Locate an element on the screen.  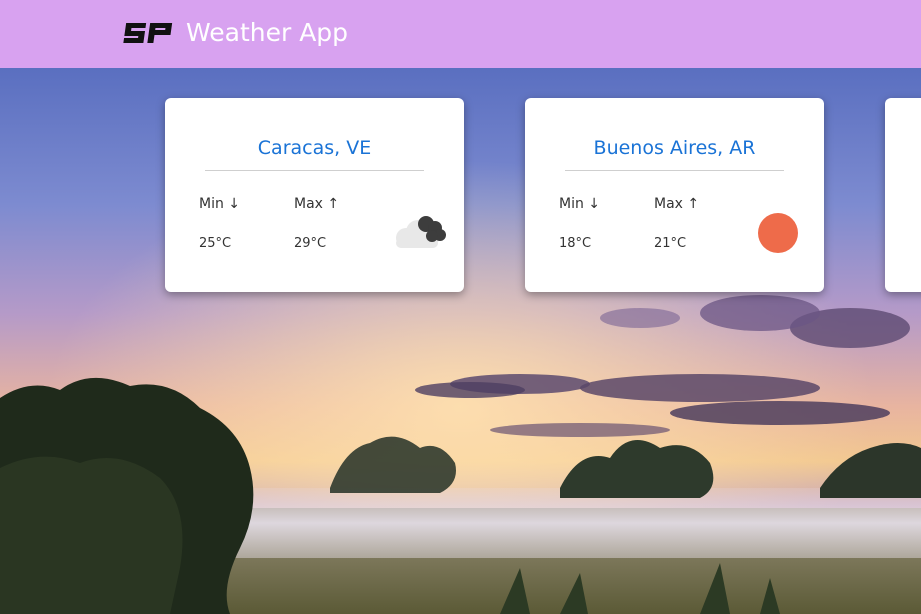
weather-card-caracas: Caracas, VE Min ↓ Max ↑ 25°C 29°C is located at coordinates (314, 195).